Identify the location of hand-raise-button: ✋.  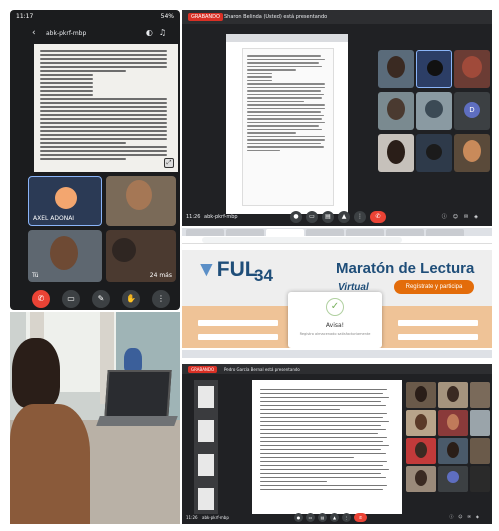
(131, 299).